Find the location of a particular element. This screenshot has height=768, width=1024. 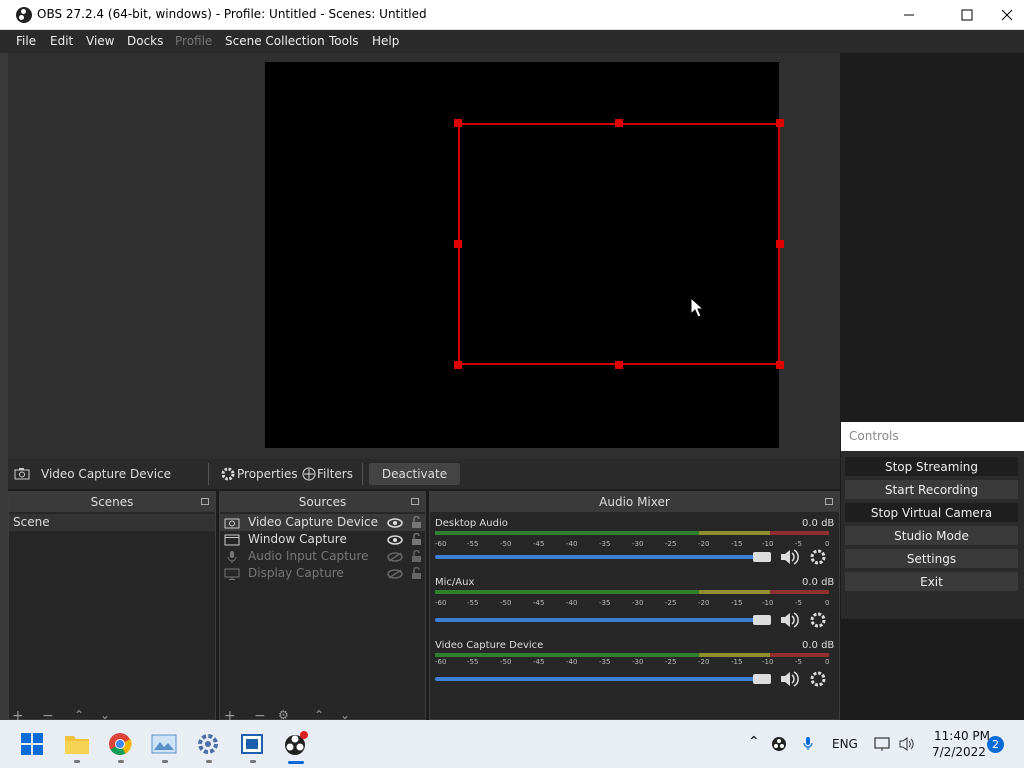

properties-button: Properties is located at coordinates (259, 474).